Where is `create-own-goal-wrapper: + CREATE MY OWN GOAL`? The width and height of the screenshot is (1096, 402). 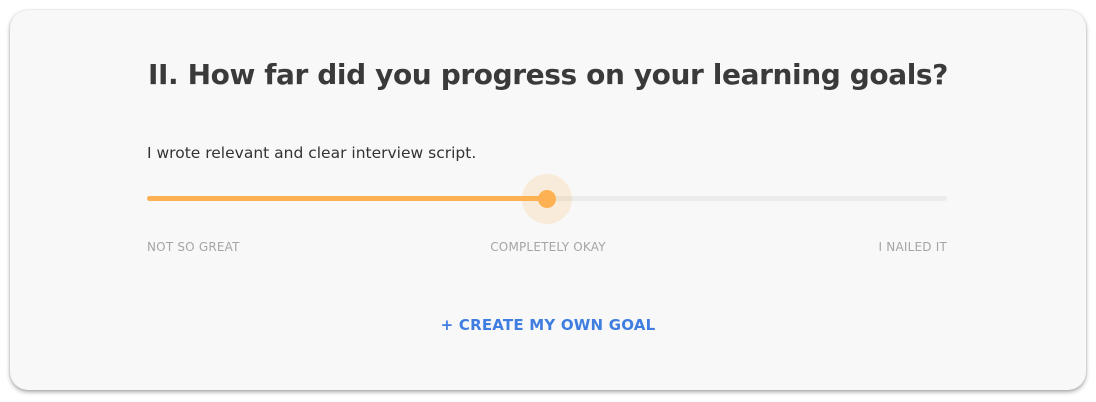
create-own-goal-wrapper: + CREATE MY OWN GOAL is located at coordinates (548, 325).